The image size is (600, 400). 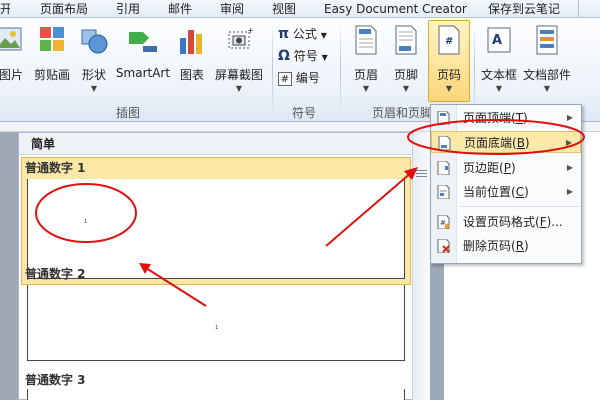 What do you see at coordinates (366, 40) in the screenshot?
I see `header-icon` at bounding box center [366, 40].